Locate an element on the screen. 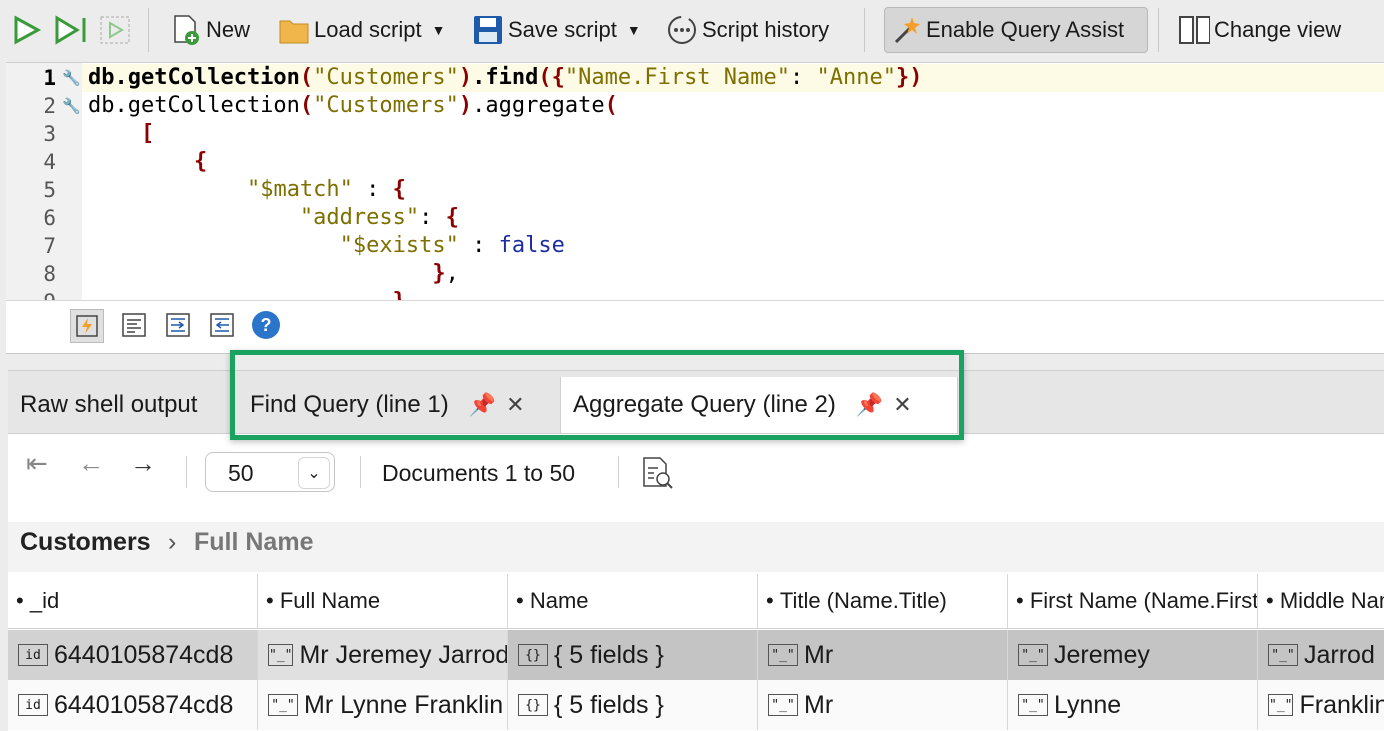  next-page-icon: → is located at coordinates (143, 463).